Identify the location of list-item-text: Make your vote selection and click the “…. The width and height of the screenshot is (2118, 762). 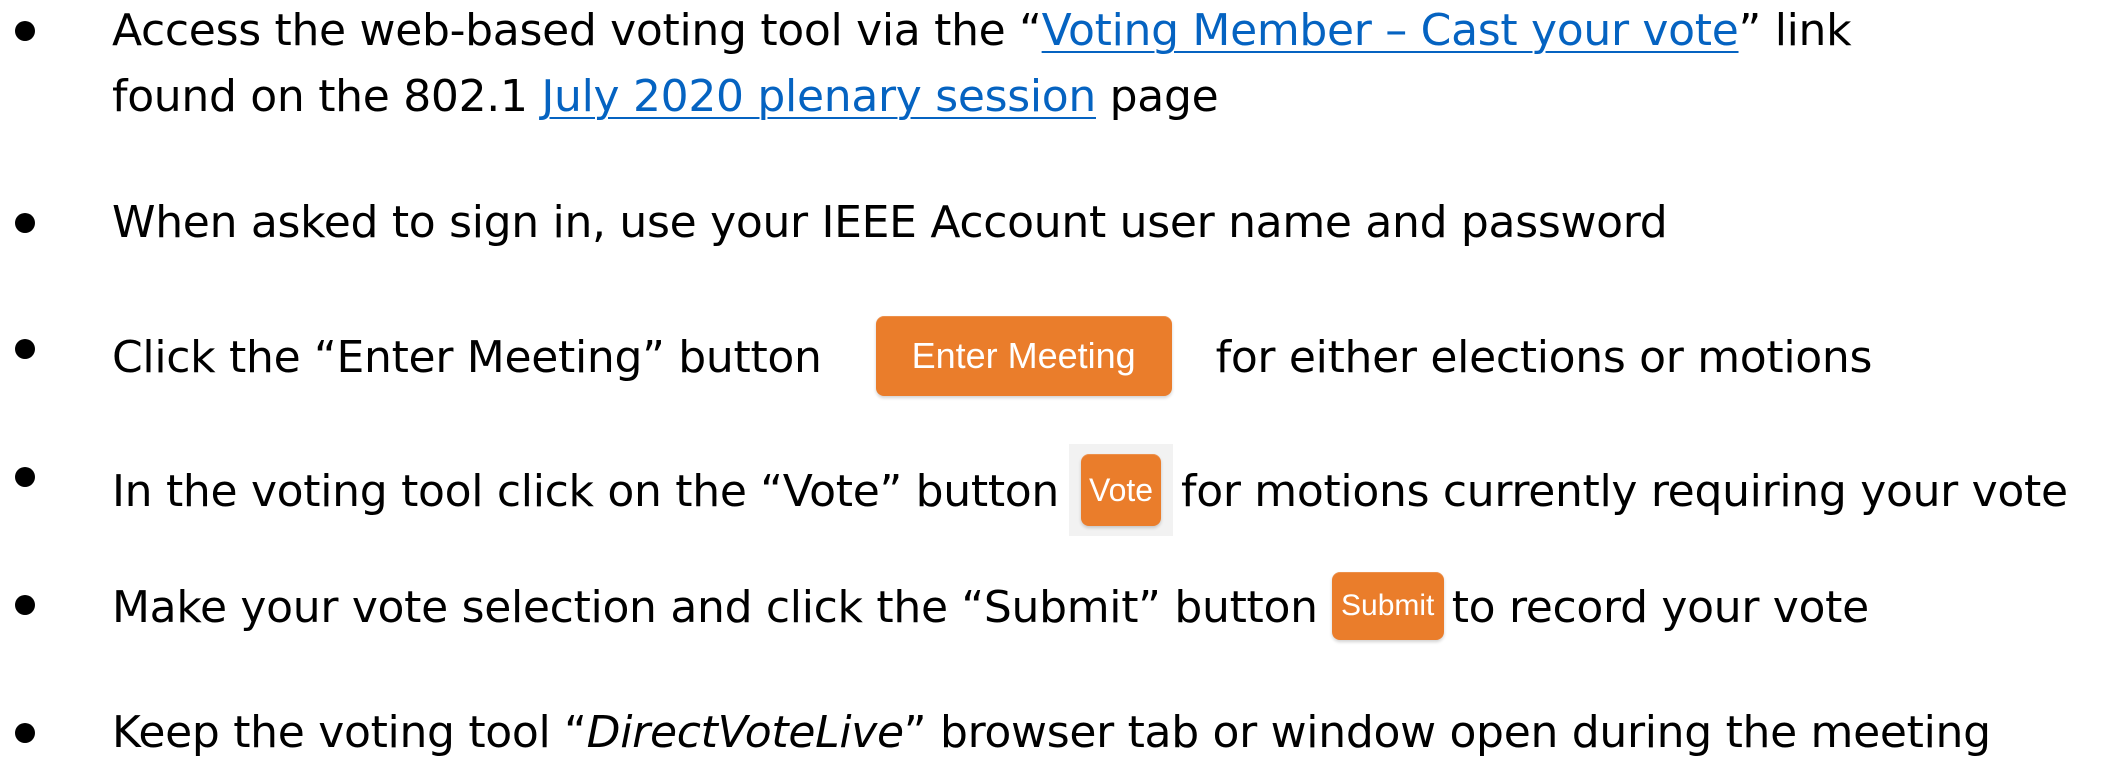
(991, 606).